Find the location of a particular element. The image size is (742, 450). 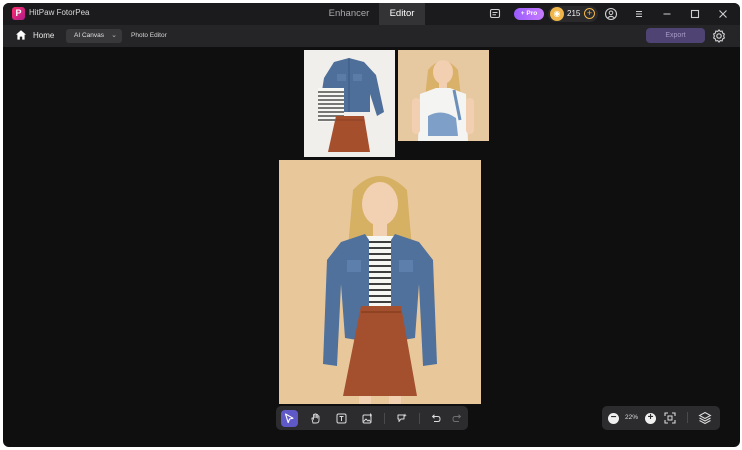

ai-sparkle-icon is located at coordinates (402, 417).